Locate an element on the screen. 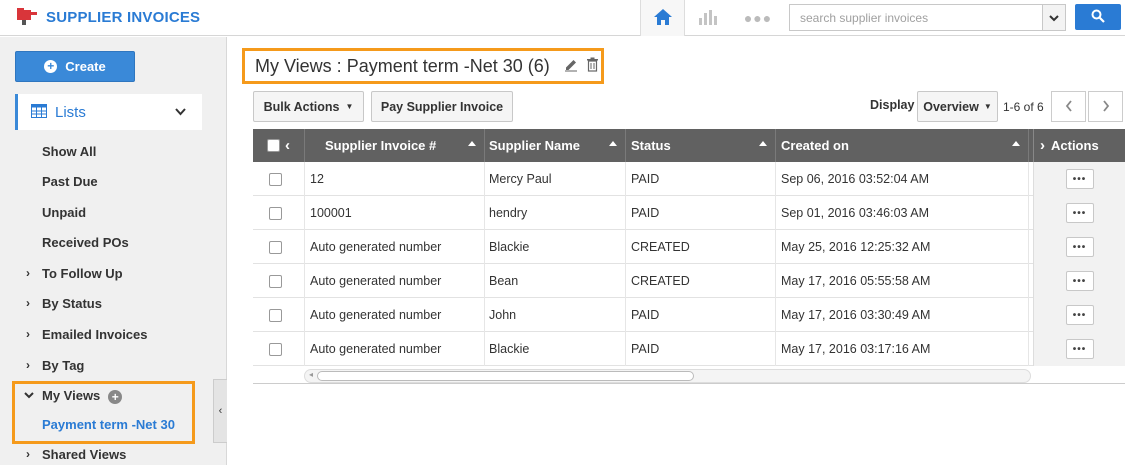  sidebar-collapse-button: ‹ is located at coordinates (220, 411).